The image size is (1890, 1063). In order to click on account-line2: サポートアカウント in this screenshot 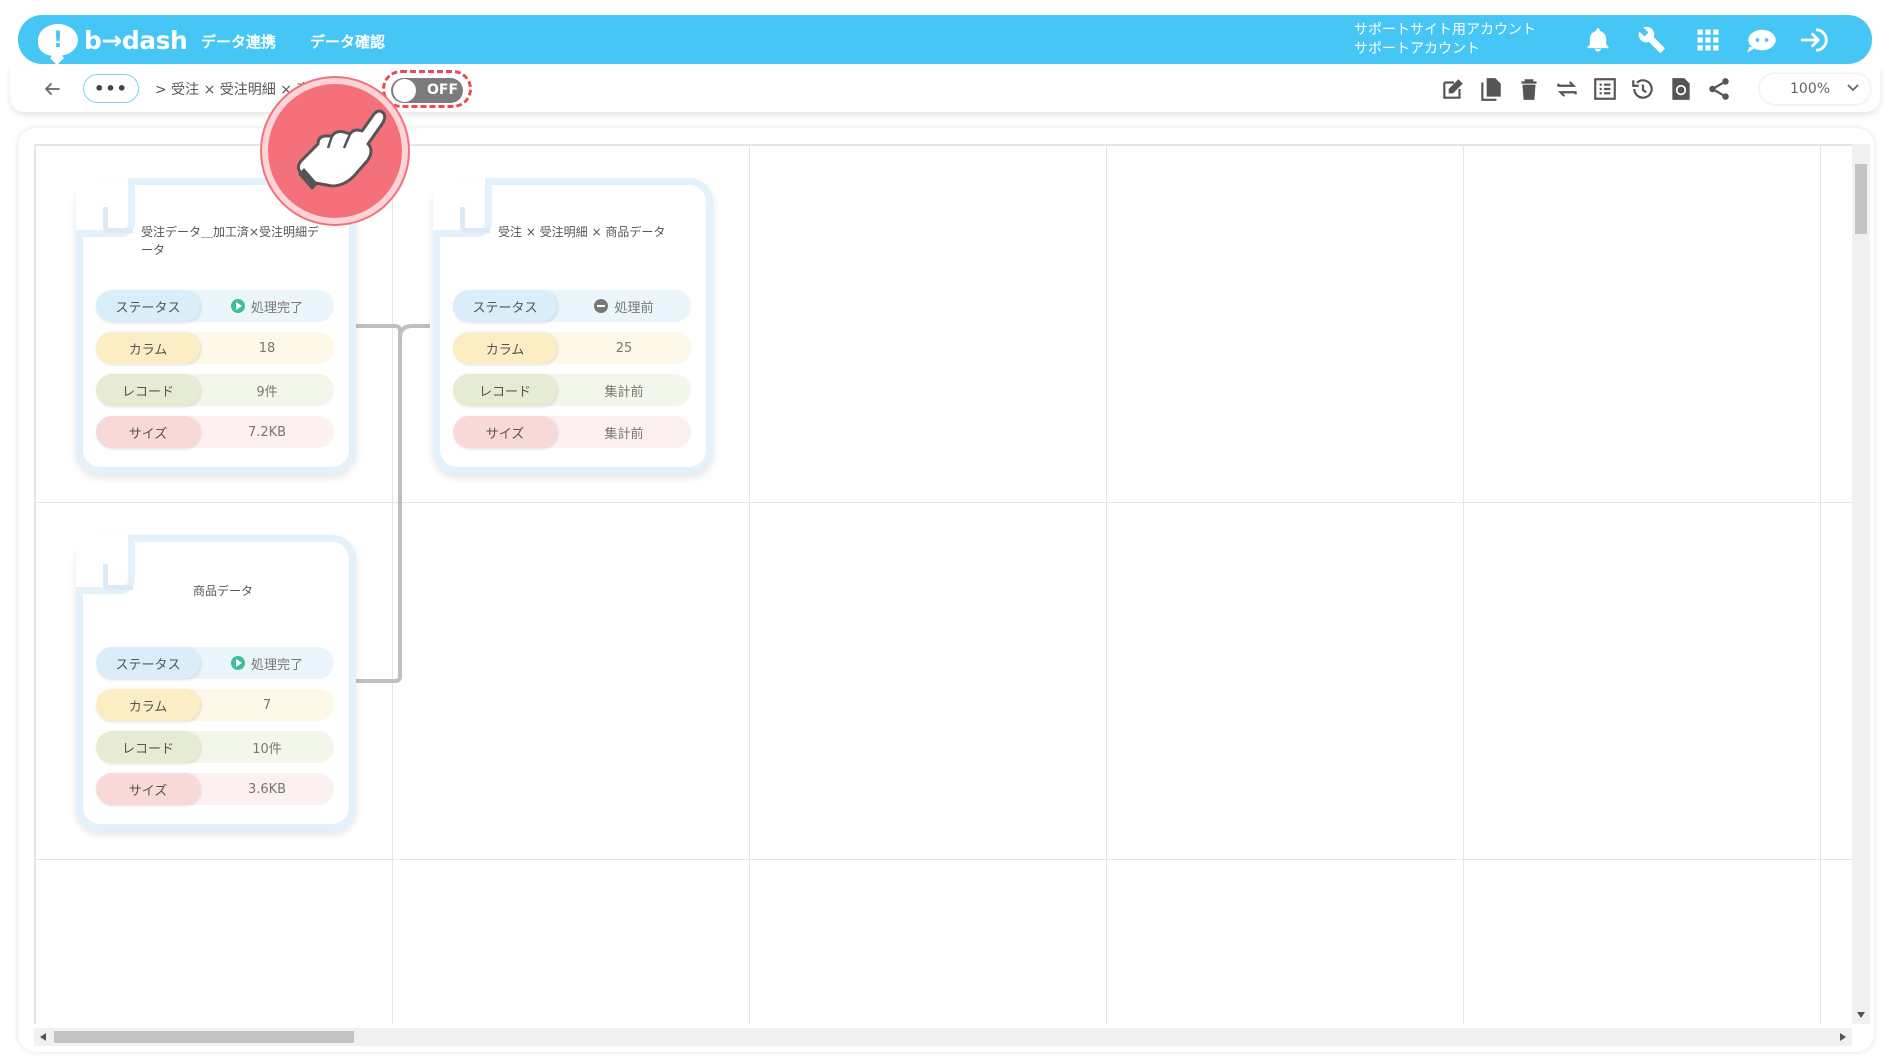, I will do `click(1417, 49)`.